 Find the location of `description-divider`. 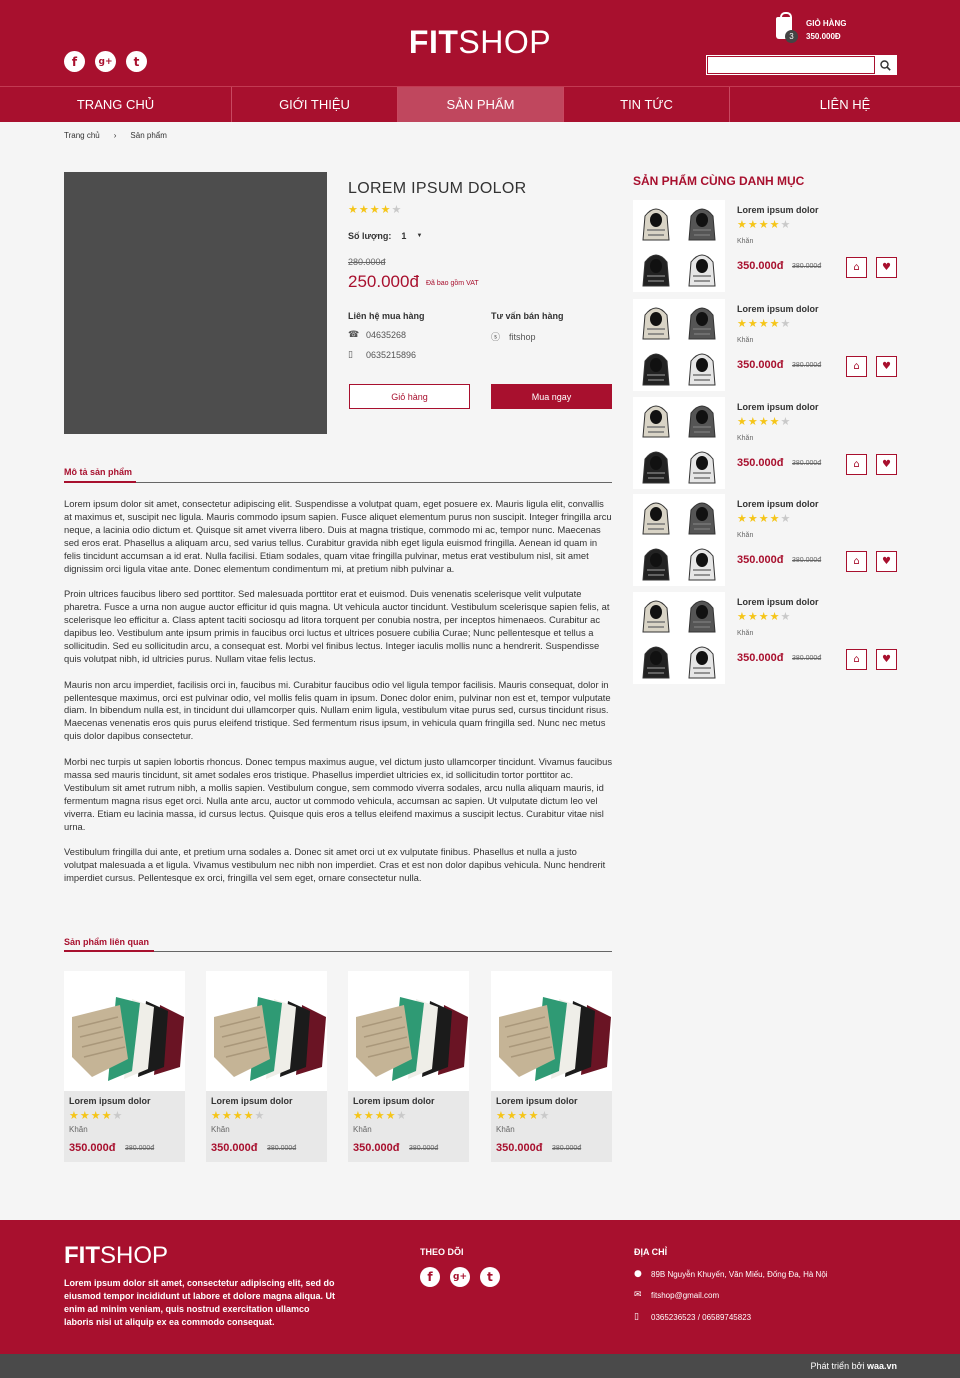

description-divider is located at coordinates (338, 482).